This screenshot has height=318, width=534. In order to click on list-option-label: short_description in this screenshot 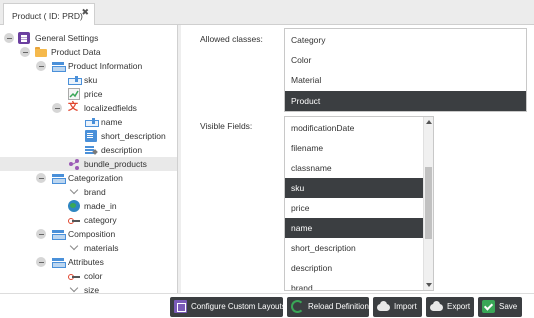, I will do `click(323, 248)`.